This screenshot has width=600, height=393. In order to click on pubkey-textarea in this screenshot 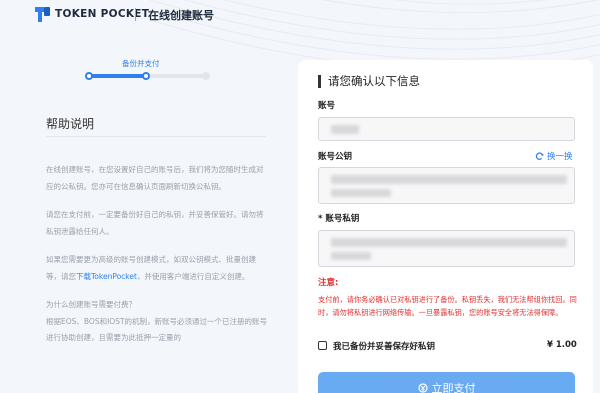, I will do `click(446, 185)`.